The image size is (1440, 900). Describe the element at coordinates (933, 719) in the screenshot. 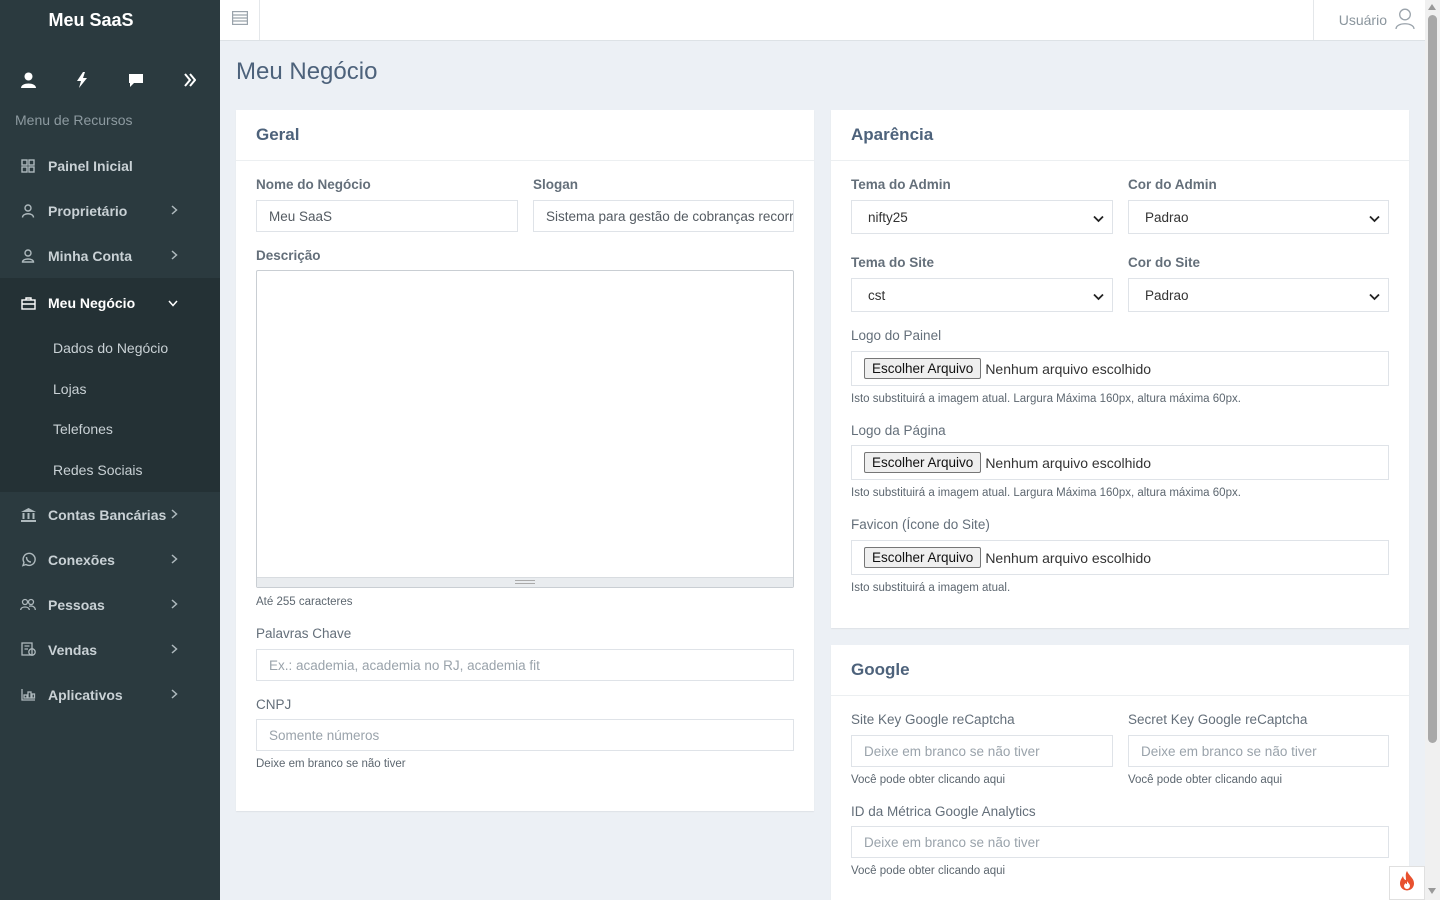

I see `site-key-label: Site Key Google reCaptcha` at that location.